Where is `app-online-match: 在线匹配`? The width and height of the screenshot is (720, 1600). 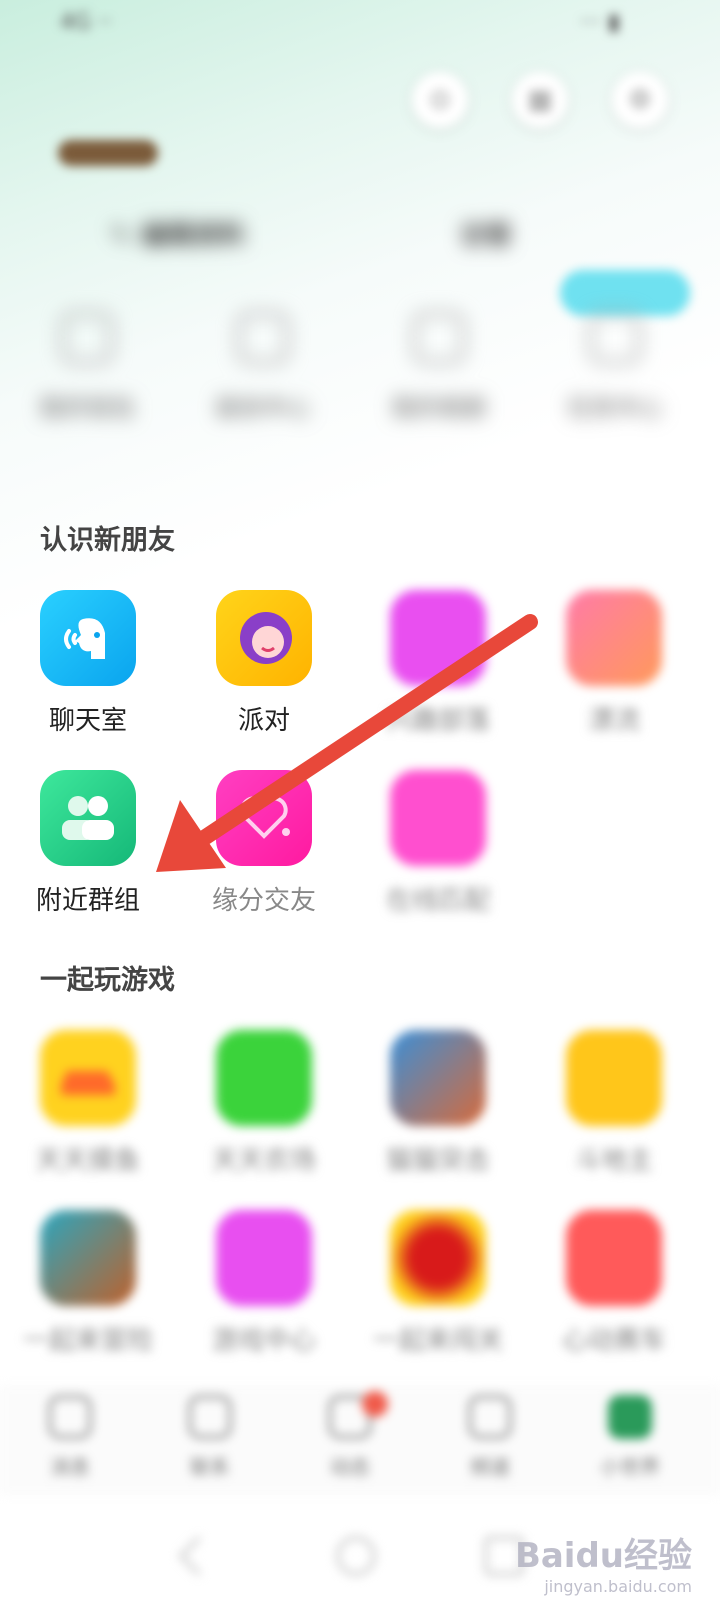
app-online-match: 在线匹配 is located at coordinates (438, 843).